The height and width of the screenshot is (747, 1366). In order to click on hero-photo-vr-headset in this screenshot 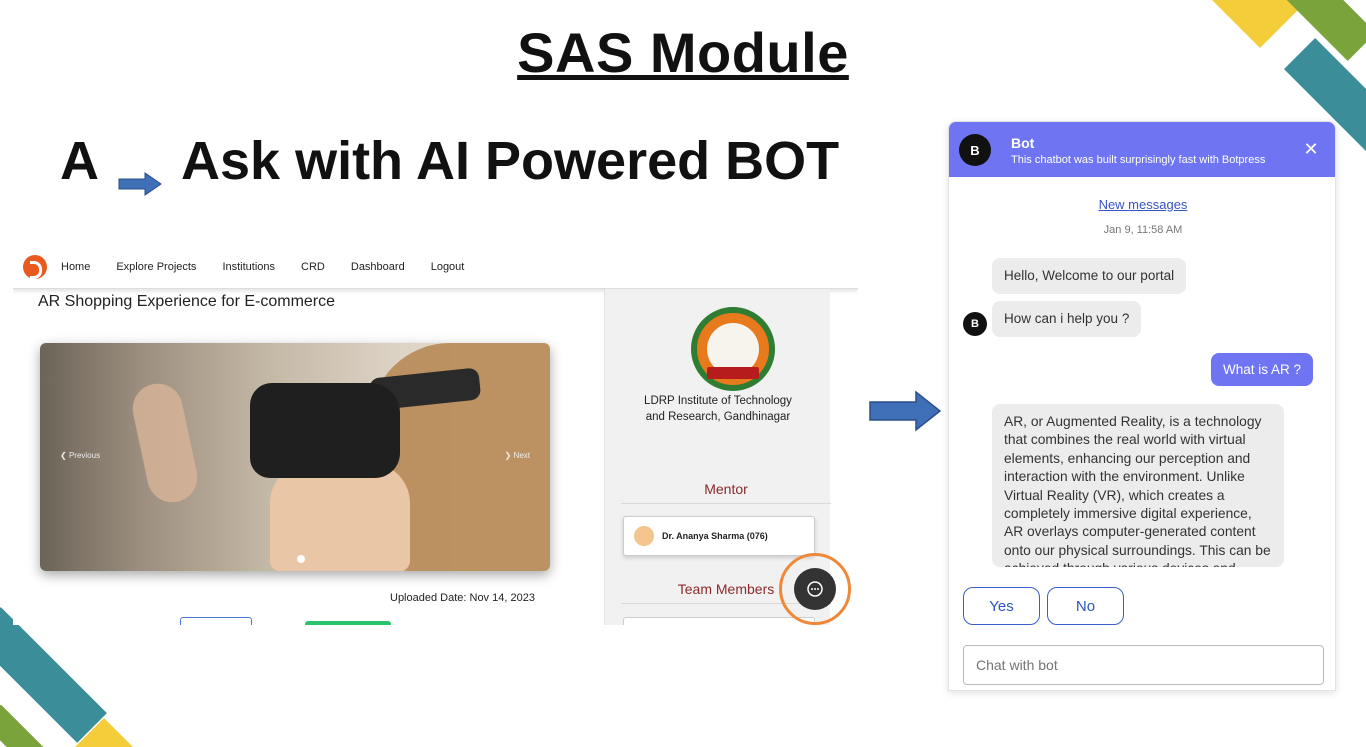, I will do `click(325, 430)`.